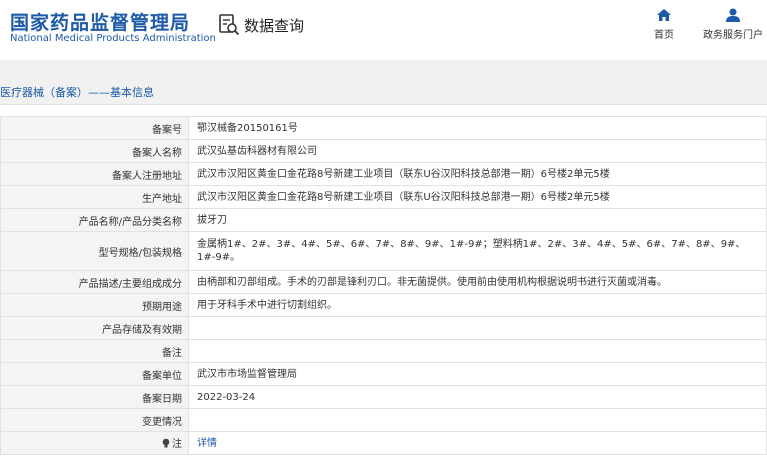 Image resolution: width=767 pixels, height=473 pixels. I want to click on row-value: 武汉弘基齿科器材有限公司, so click(477, 151).